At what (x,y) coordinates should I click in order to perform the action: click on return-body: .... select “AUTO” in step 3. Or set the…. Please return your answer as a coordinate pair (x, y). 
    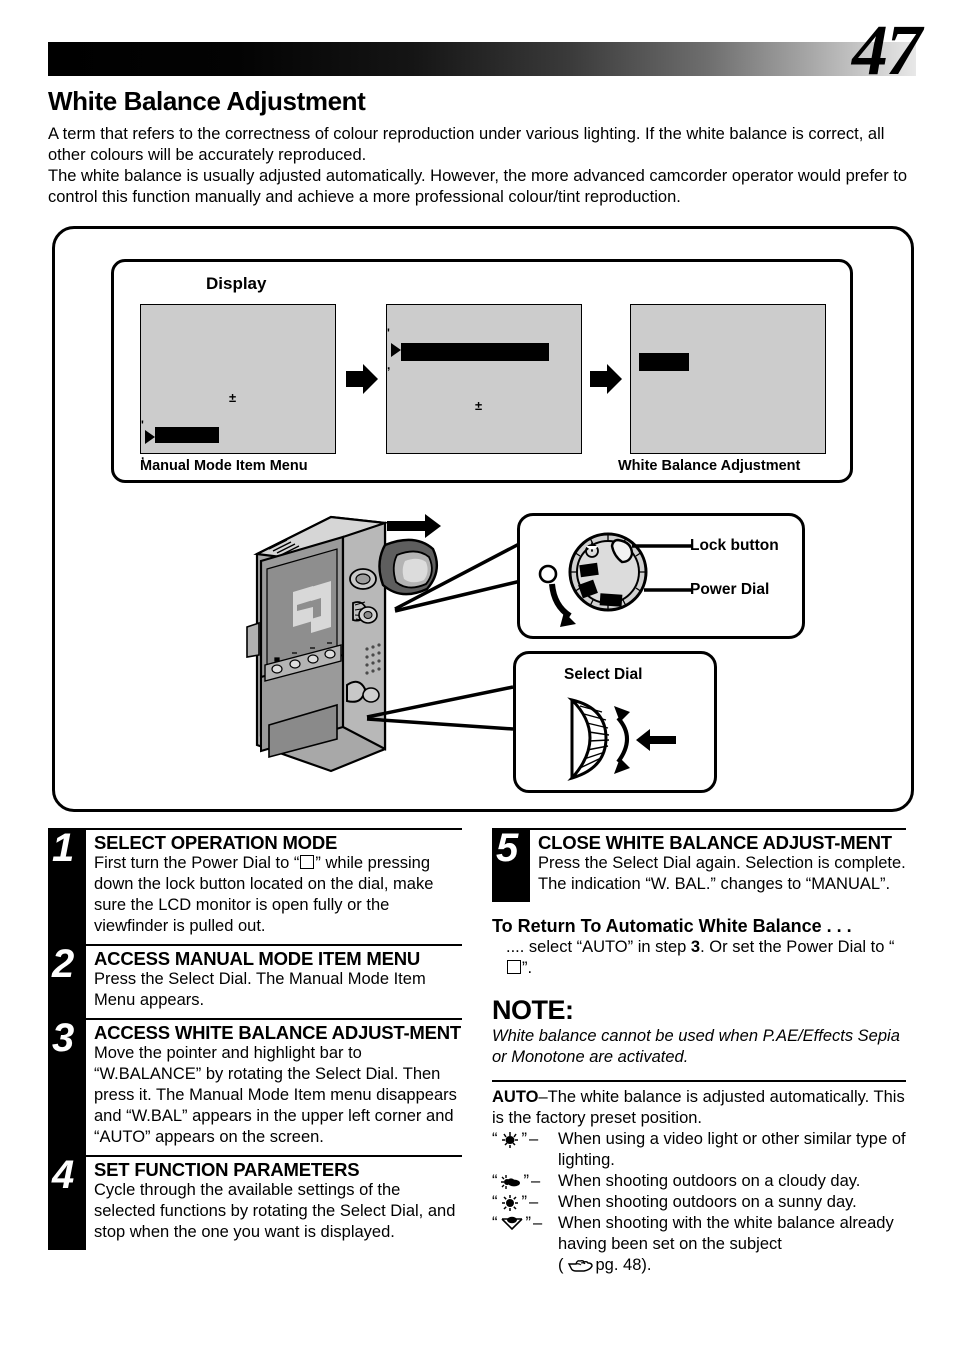
    Looking at the image, I should click on (706, 958).